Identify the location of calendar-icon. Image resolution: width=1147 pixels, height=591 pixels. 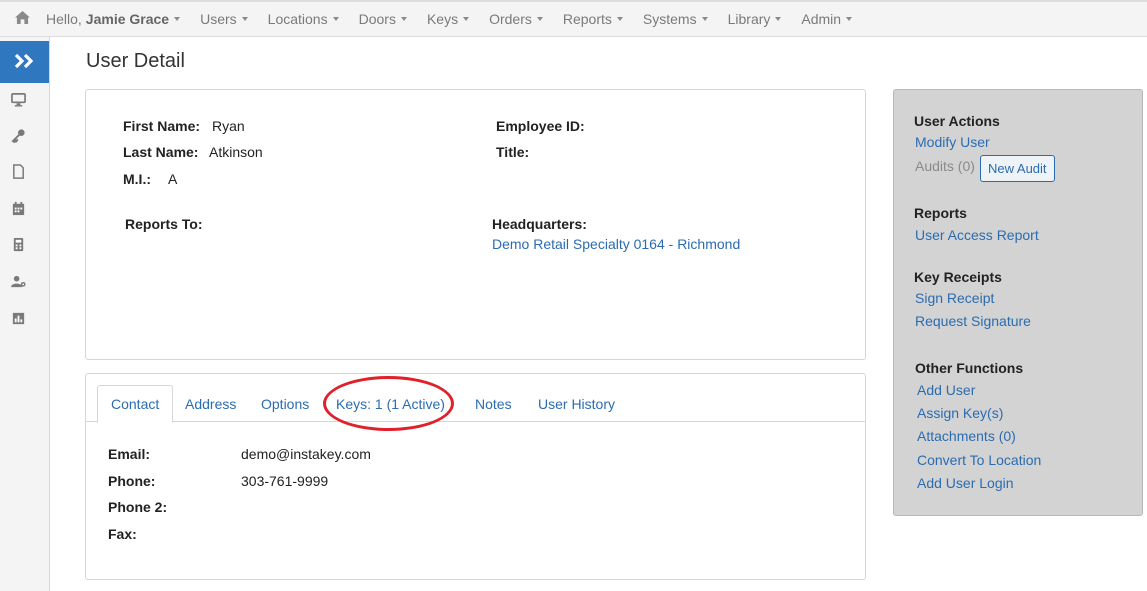
(18, 210).